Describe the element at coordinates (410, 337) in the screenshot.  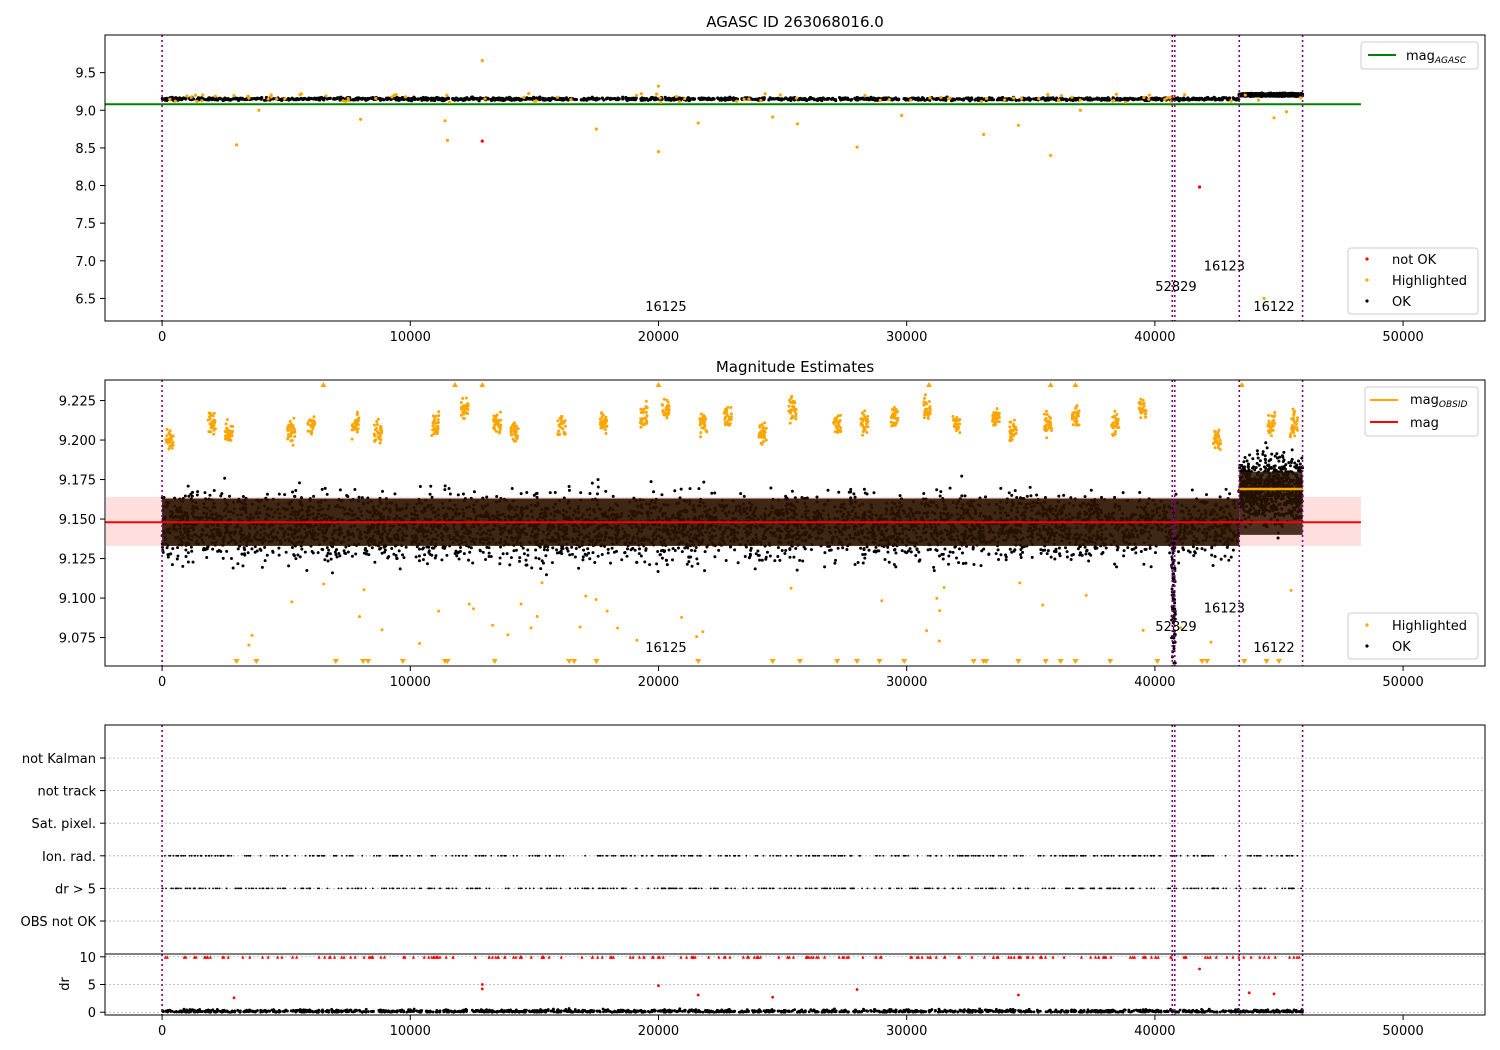
I see `x-tick-label: 10000` at that location.